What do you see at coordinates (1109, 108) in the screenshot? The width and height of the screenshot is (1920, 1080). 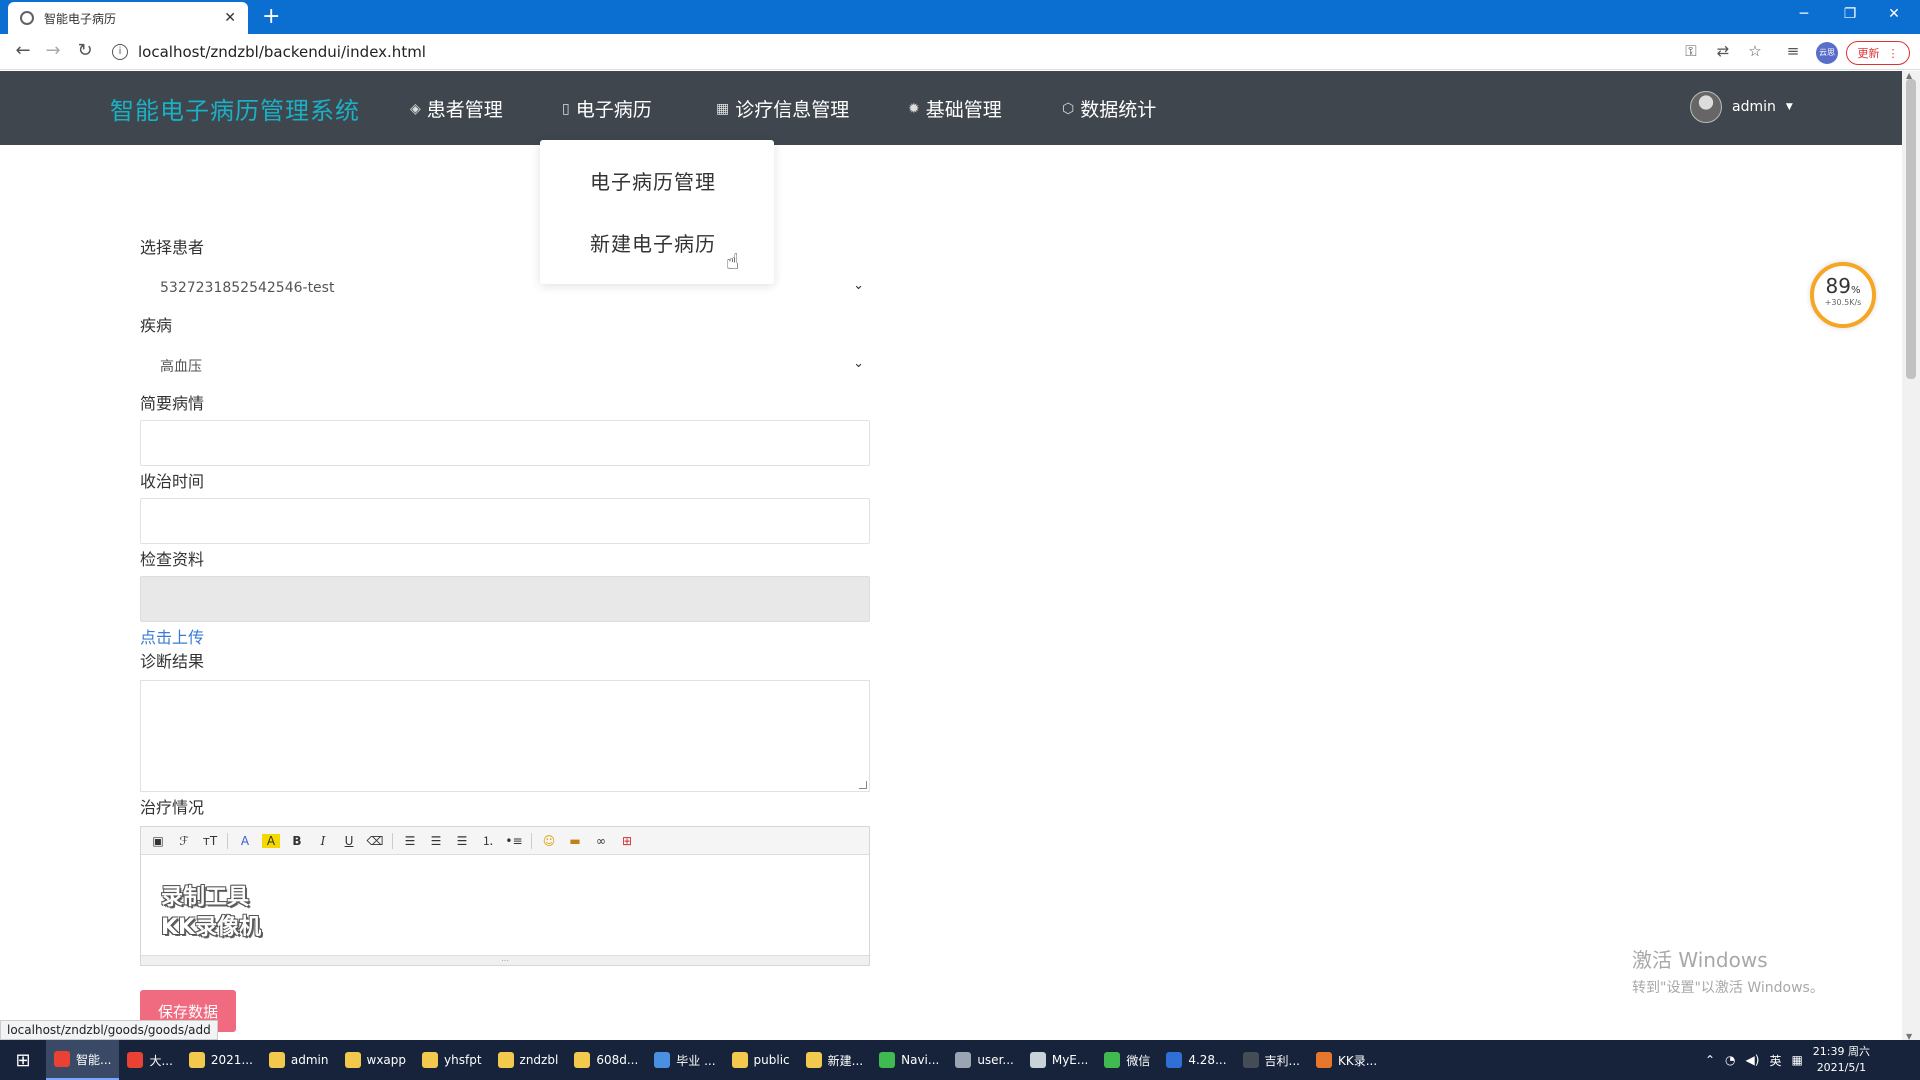 I see `nav-statistics: ⬡ 数据统计` at bounding box center [1109, 108].